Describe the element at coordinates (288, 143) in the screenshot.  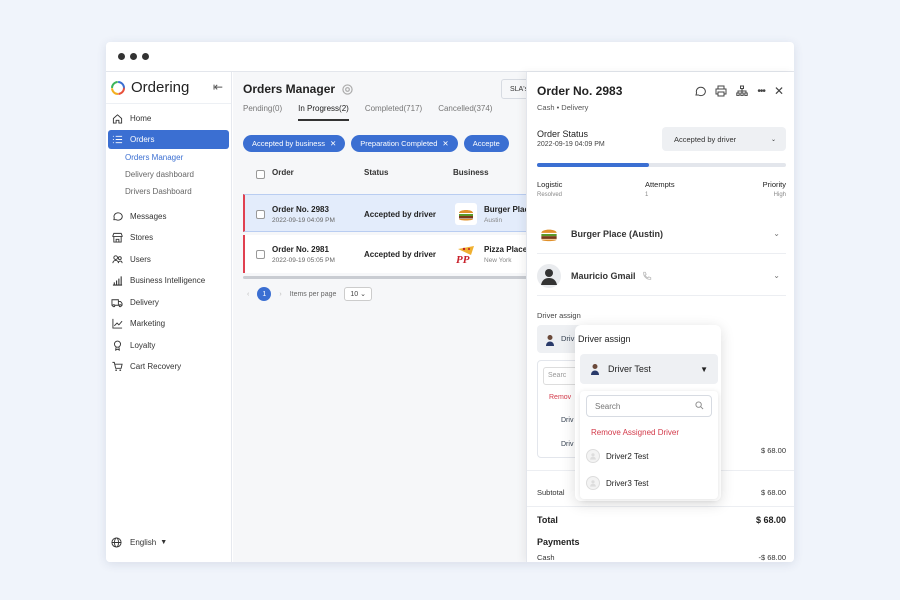
I see `chip-label: Accepted by business` at that location.